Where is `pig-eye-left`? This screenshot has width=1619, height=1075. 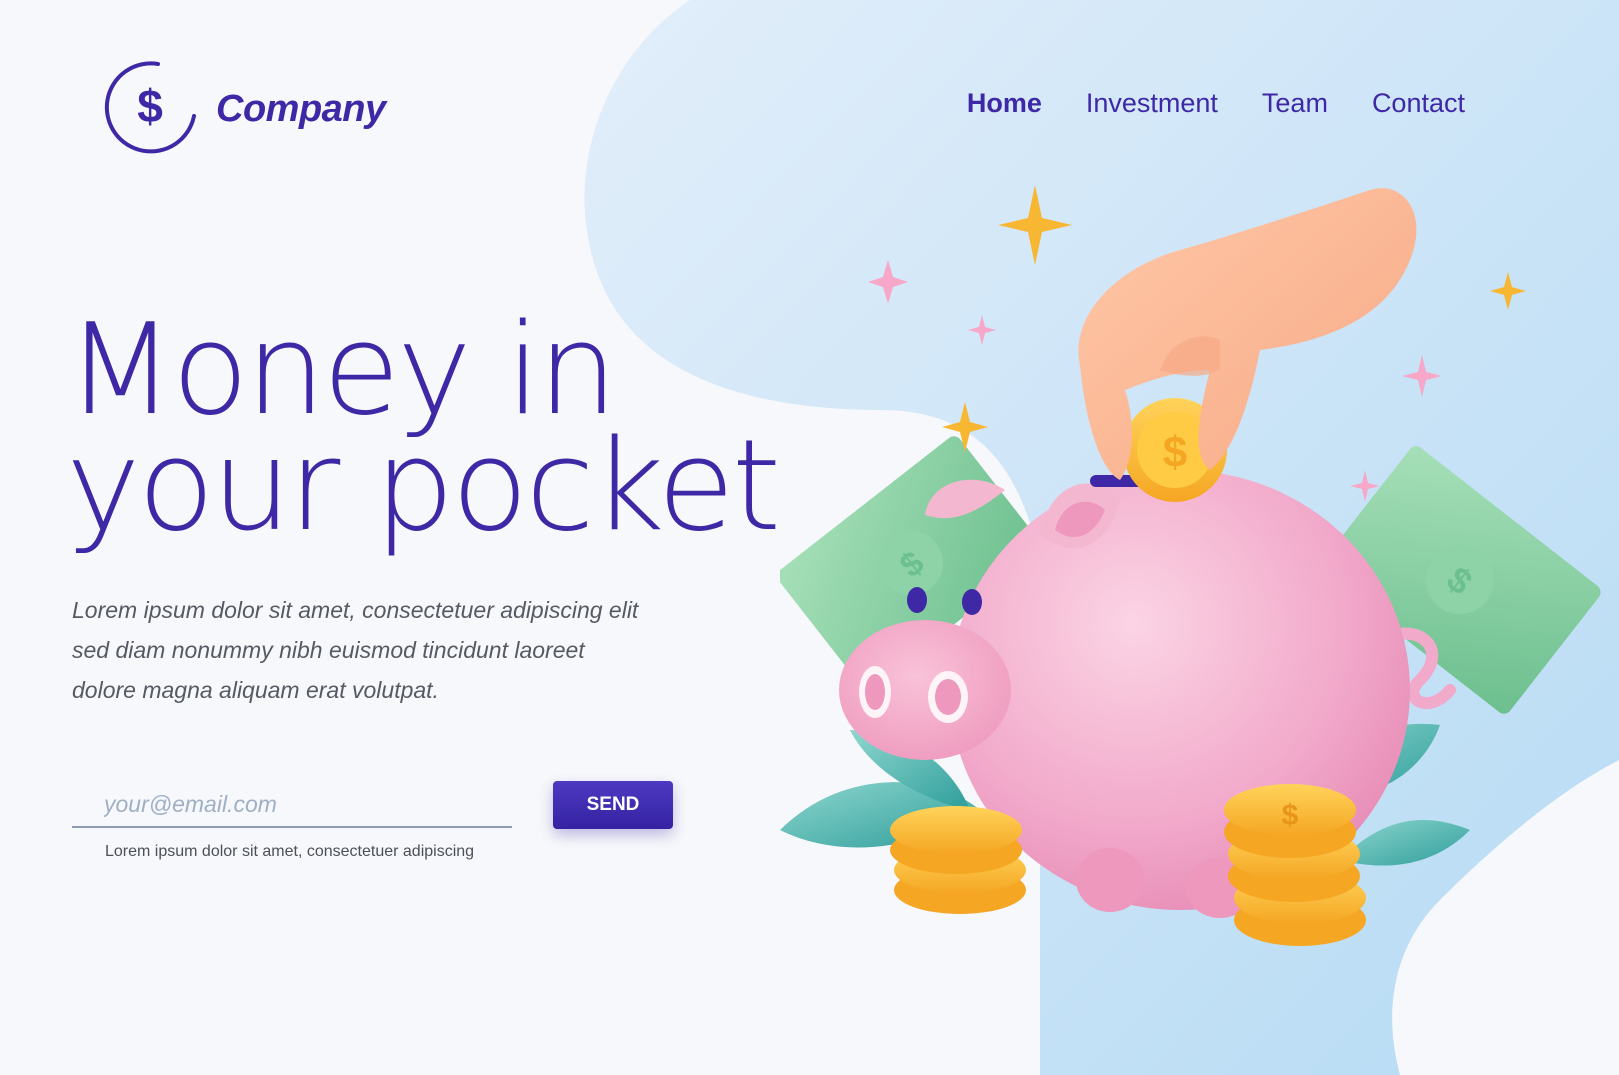
pig-eye-left is located at coordinates (917, 600).